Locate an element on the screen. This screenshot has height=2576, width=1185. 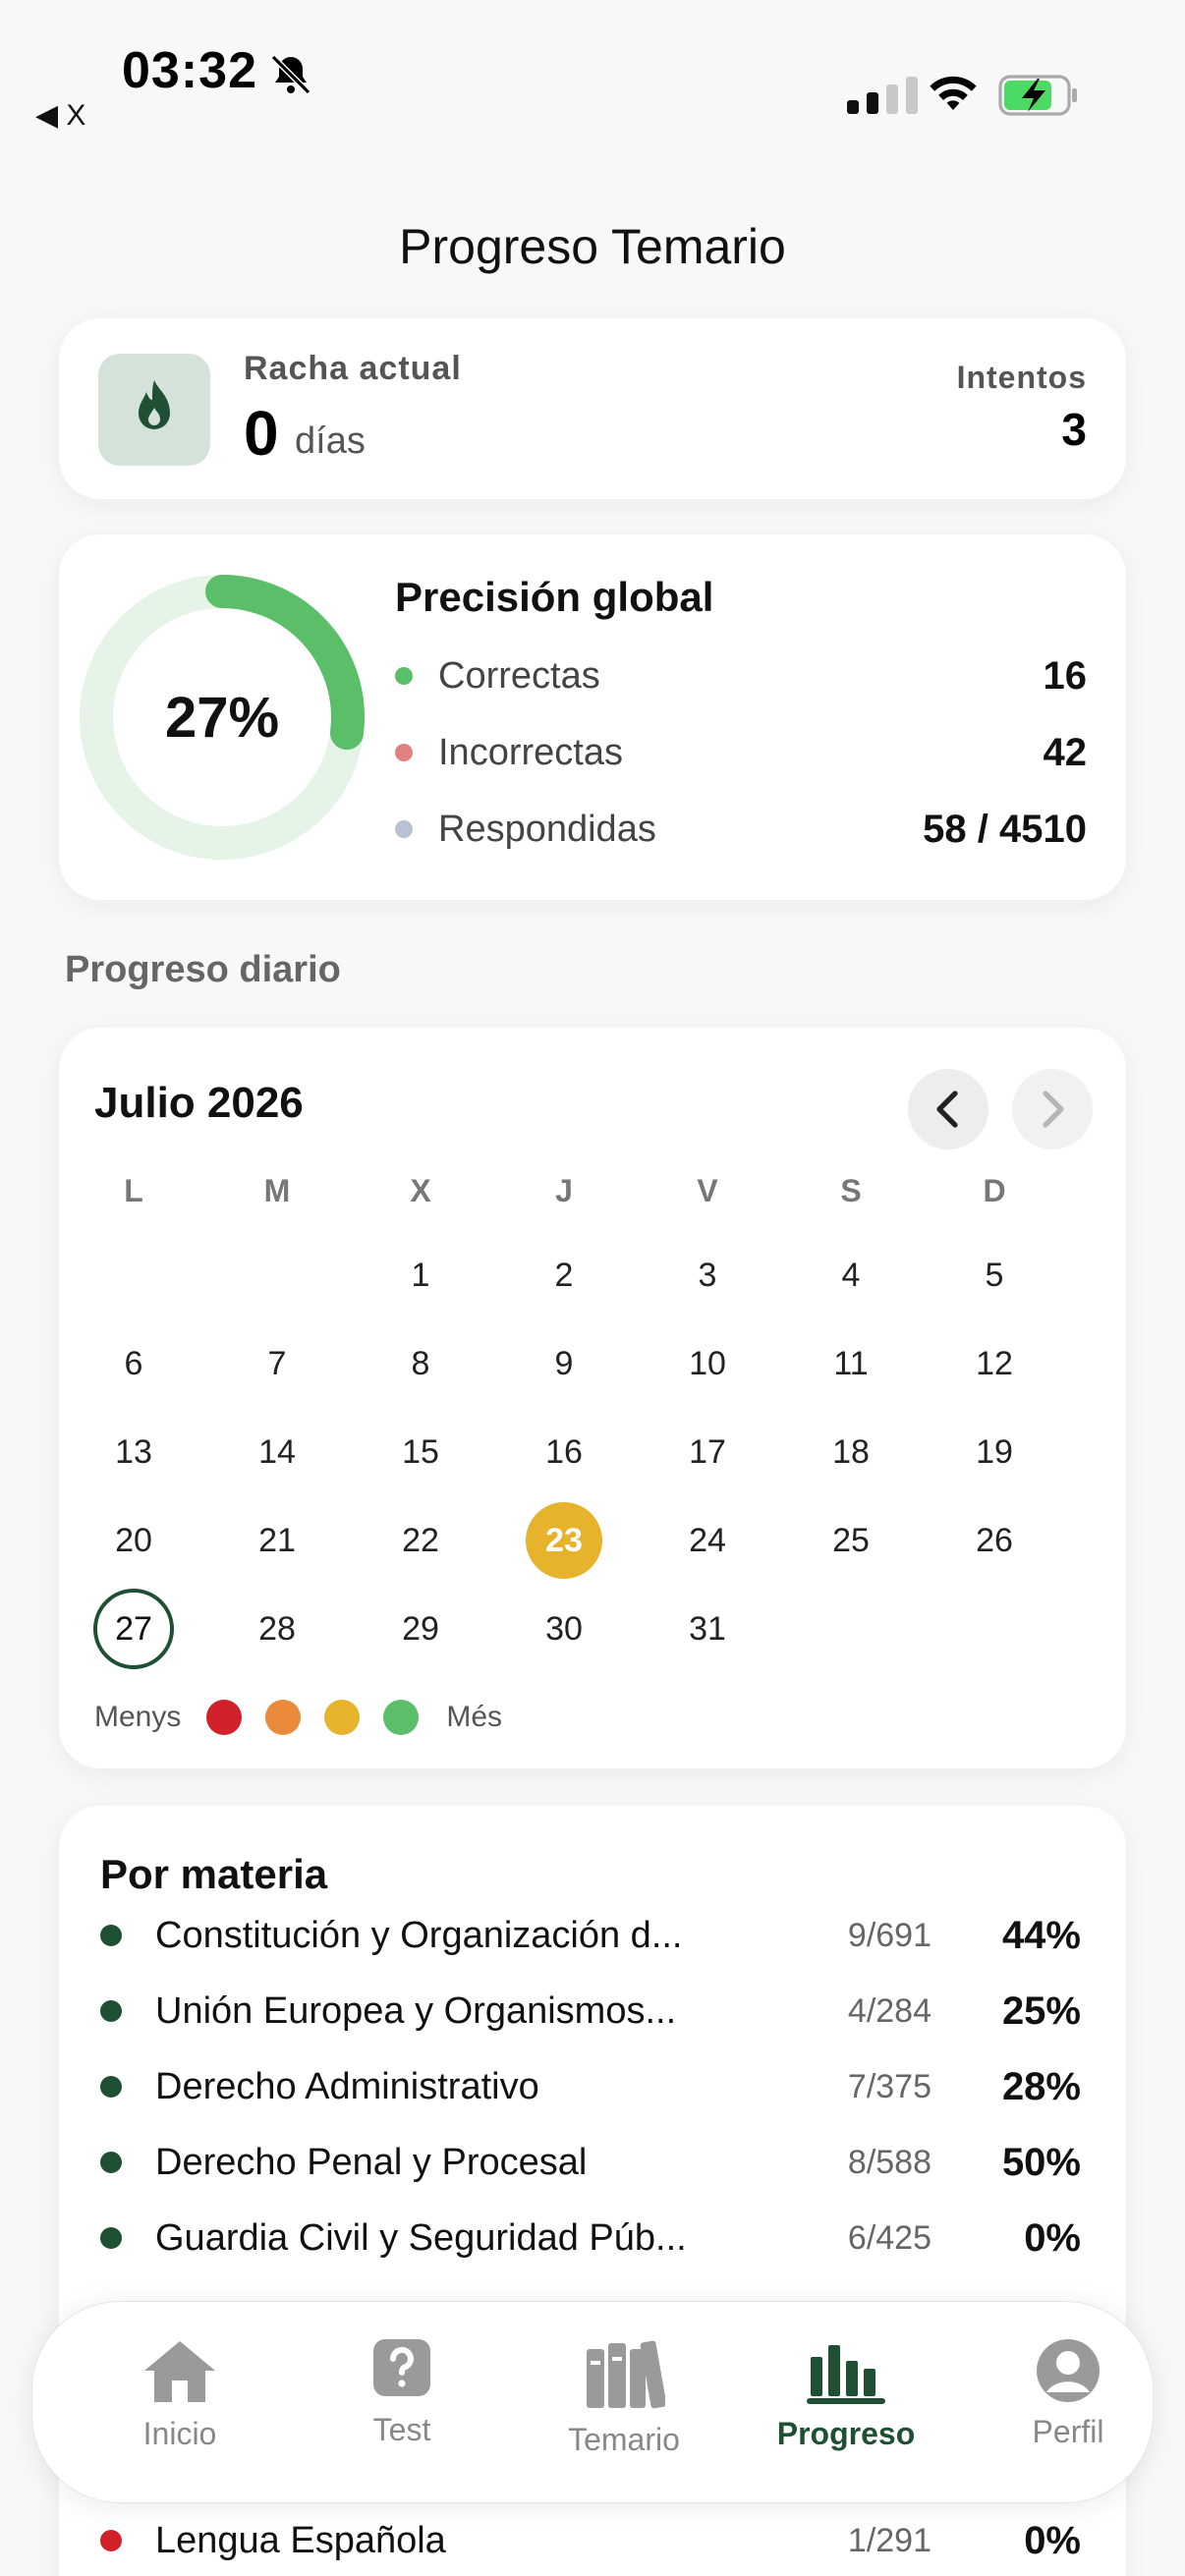
calendar-day: 29 is located at coordinates (421, 1629).